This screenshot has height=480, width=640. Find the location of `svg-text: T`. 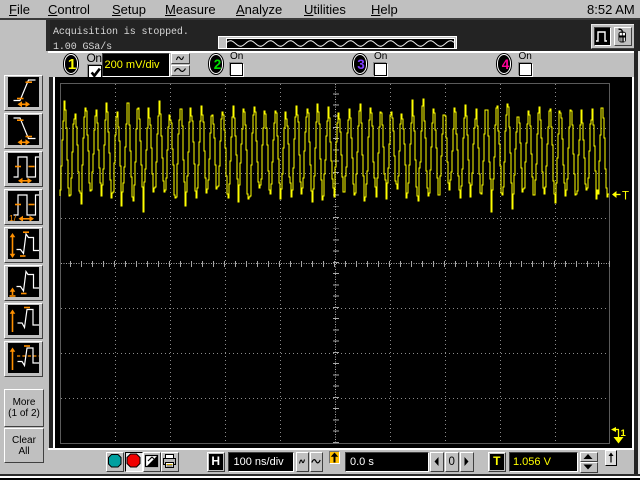

svg-text: T is located at coordinates (625, 197).